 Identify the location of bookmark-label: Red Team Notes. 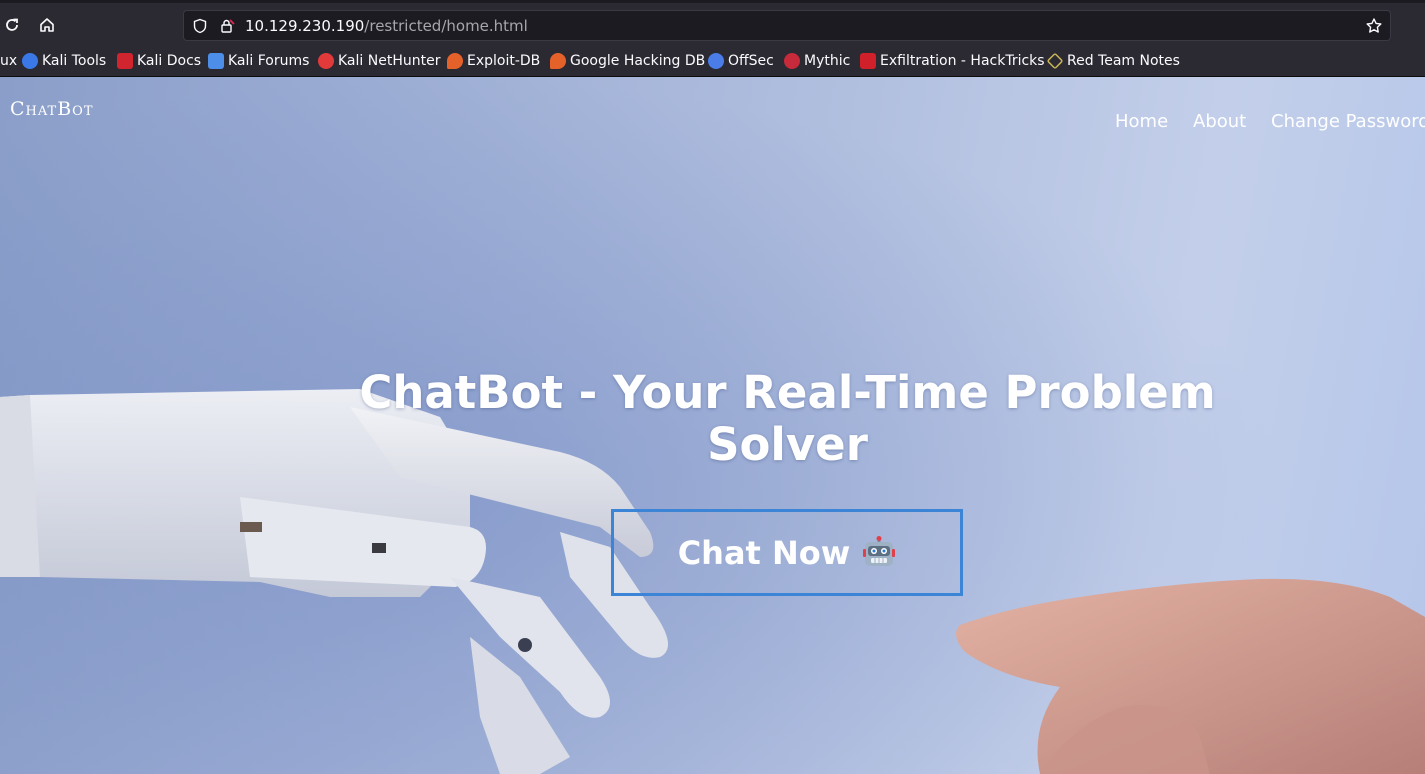
(1123, 61).